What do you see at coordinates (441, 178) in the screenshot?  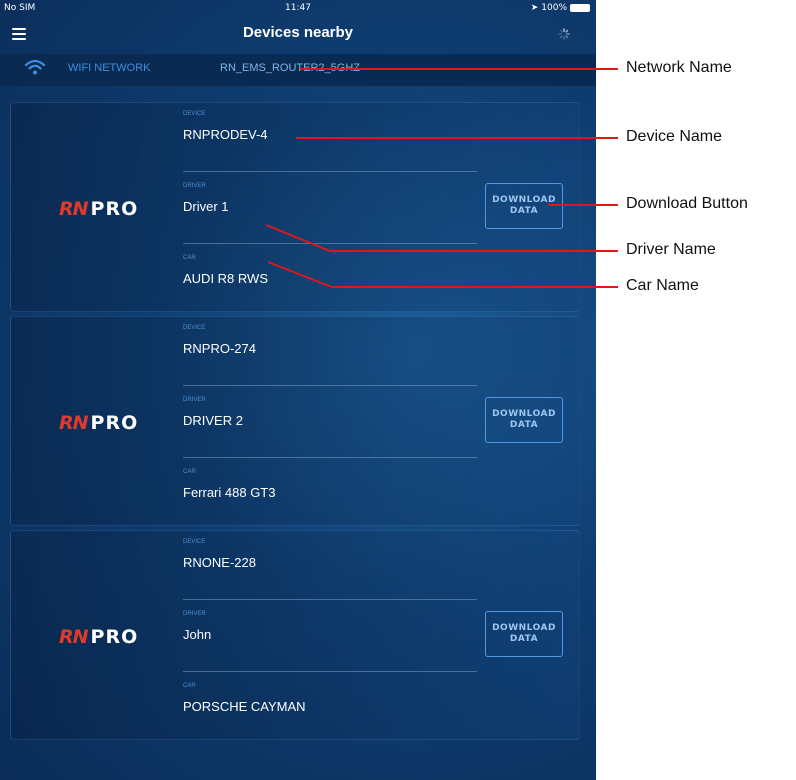 I see `callout-lines` at bounding box center [441, 178].